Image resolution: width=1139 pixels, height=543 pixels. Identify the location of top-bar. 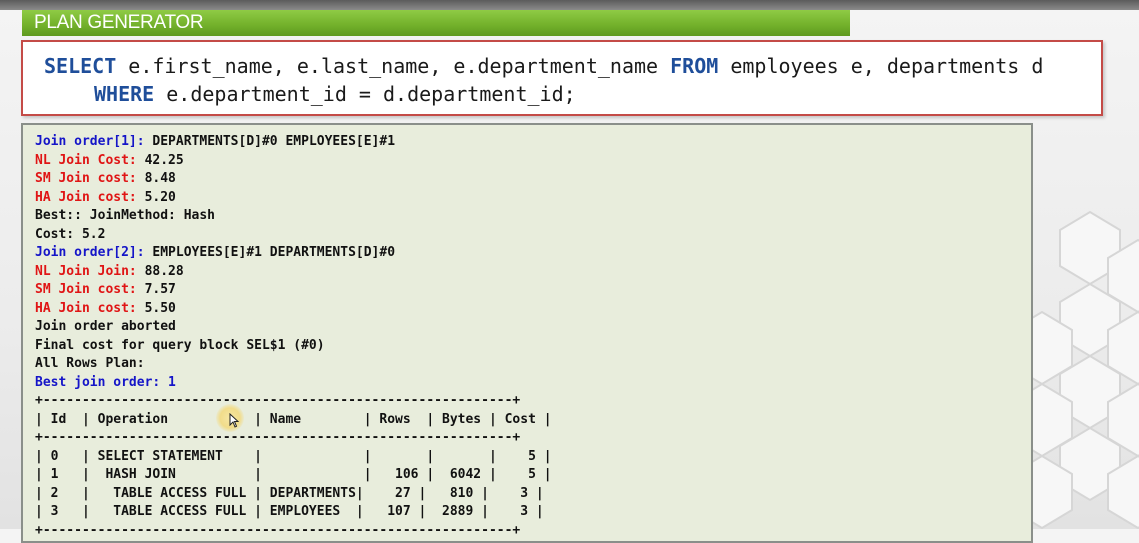
(569, 5).